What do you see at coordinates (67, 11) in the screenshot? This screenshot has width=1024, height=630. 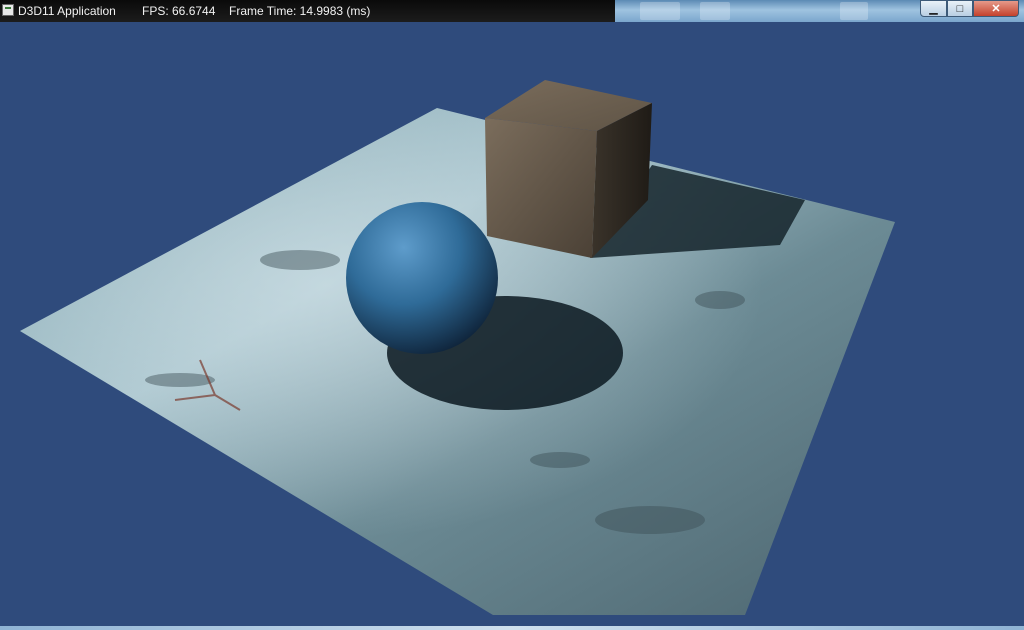 I see `window-title: D3D11 Application` at bounding box center [67, 11].